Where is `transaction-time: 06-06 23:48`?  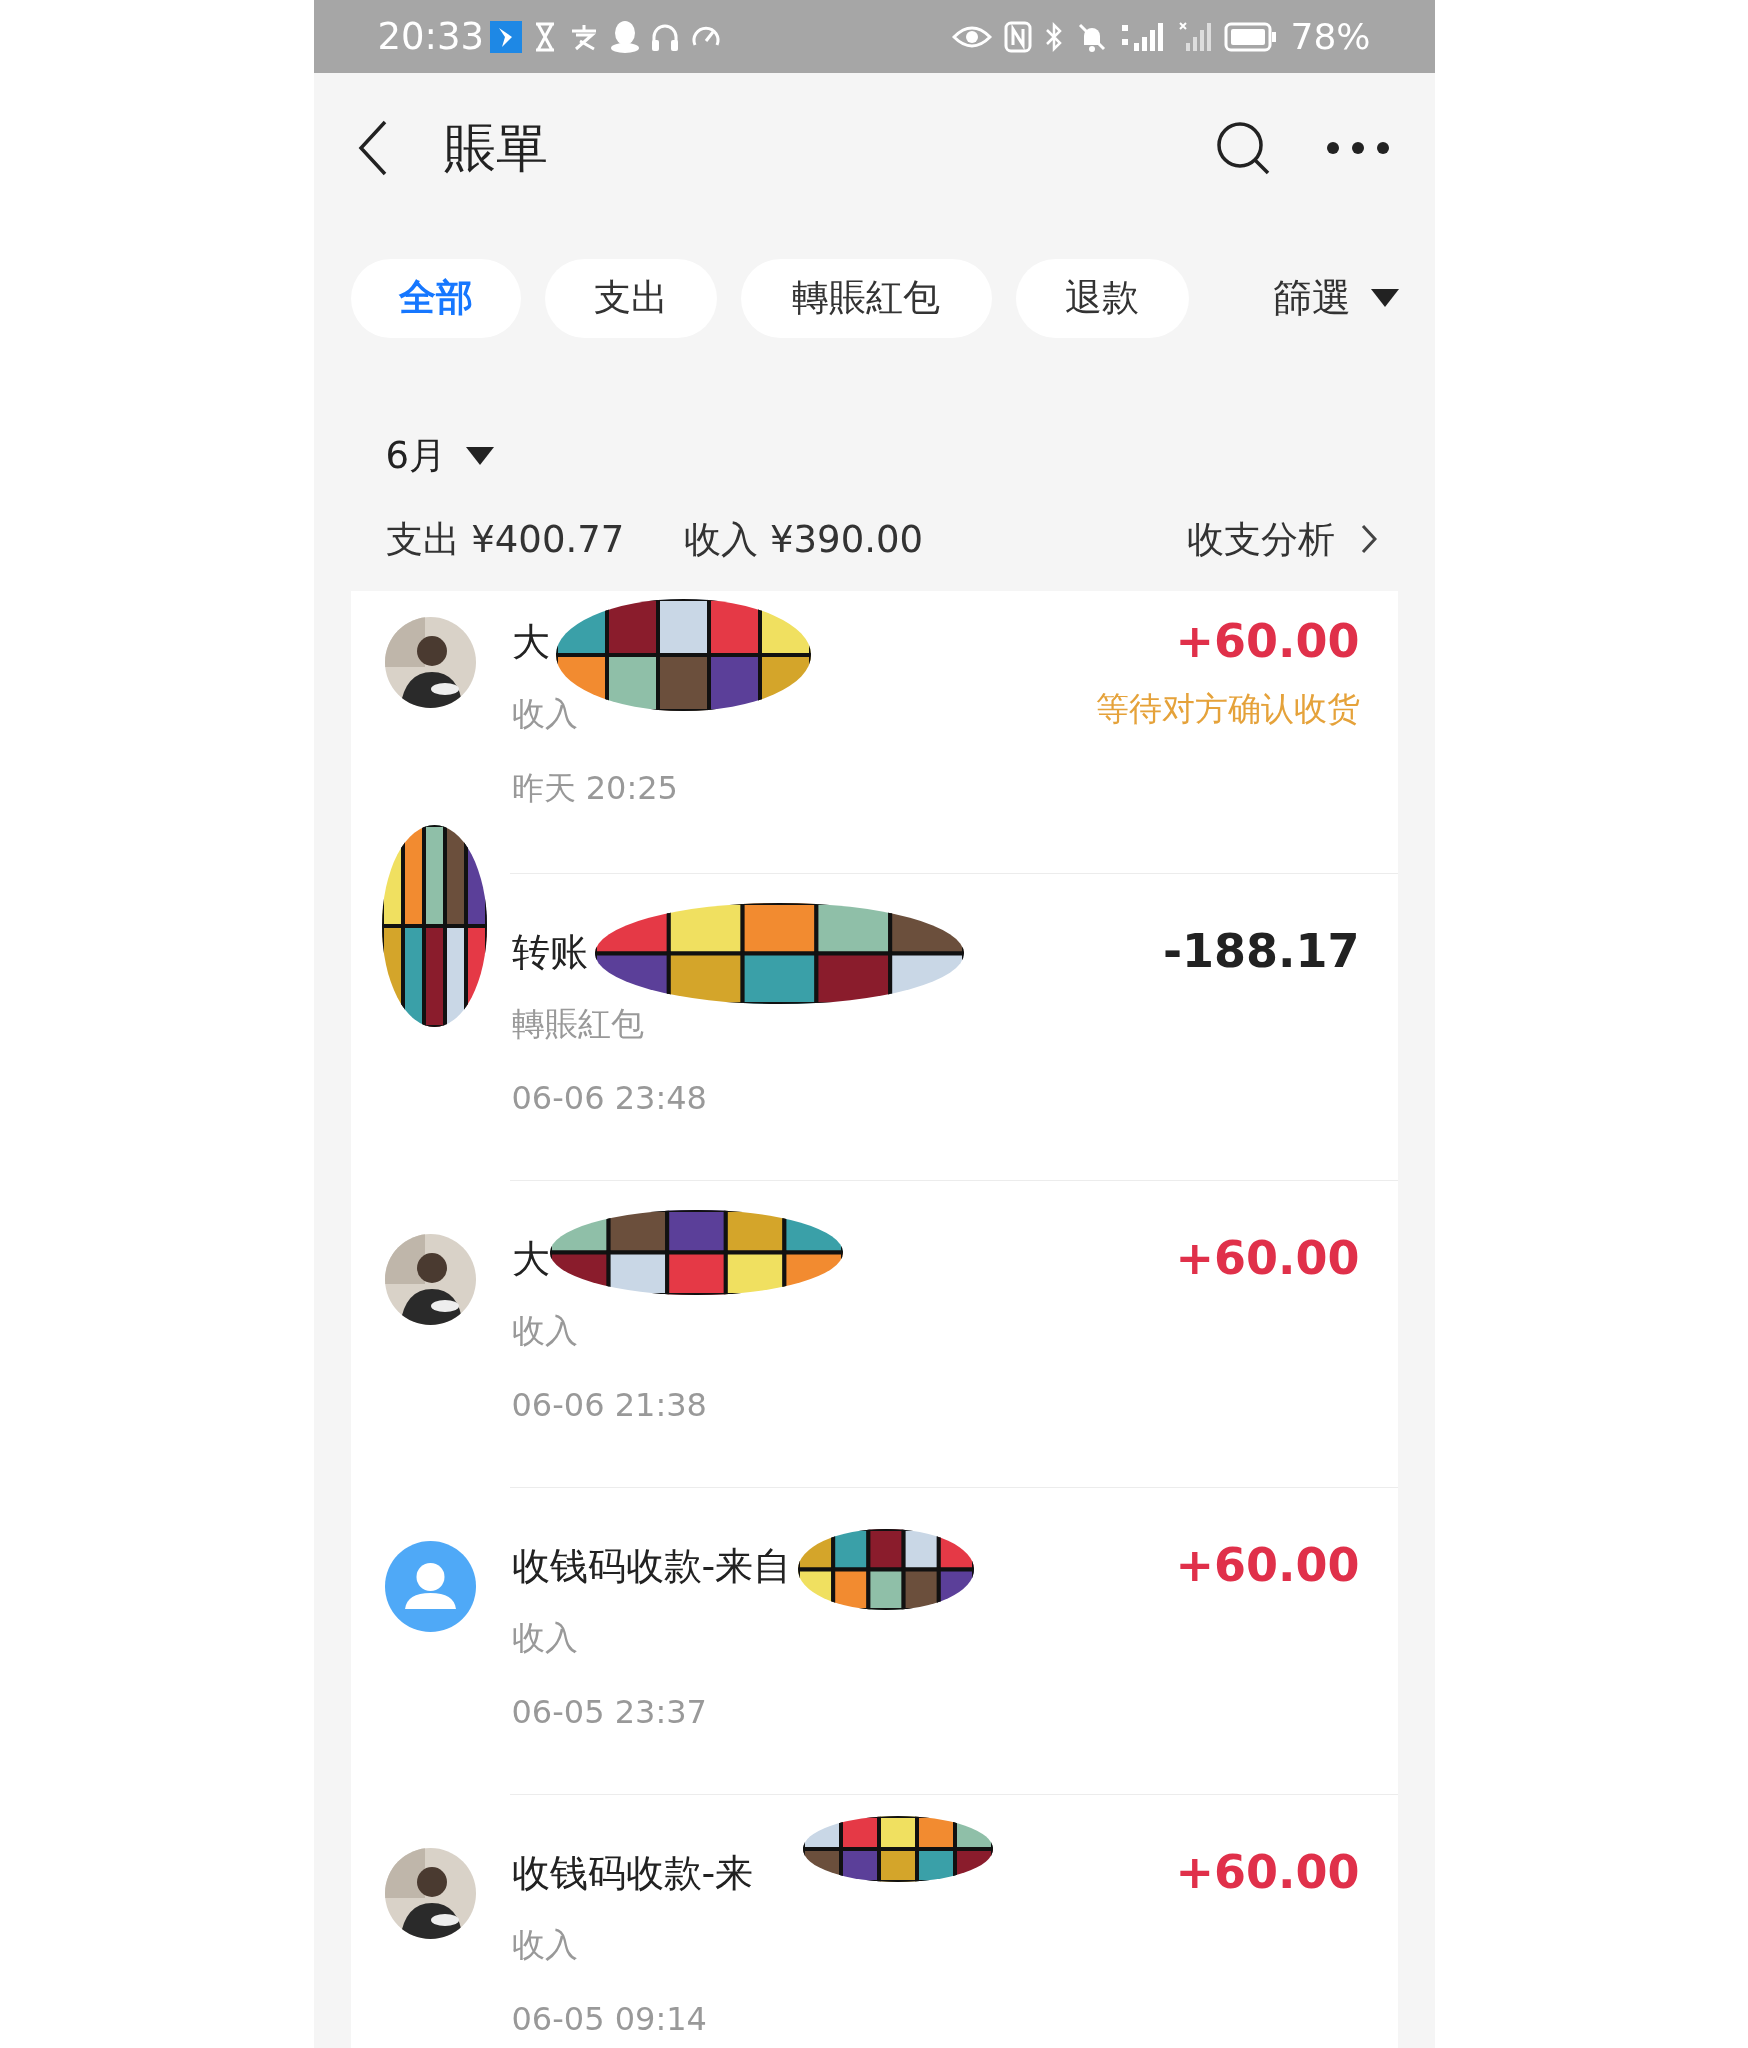
transaction-time: 06-06 23:48 is located at coordinates (609, 1098).